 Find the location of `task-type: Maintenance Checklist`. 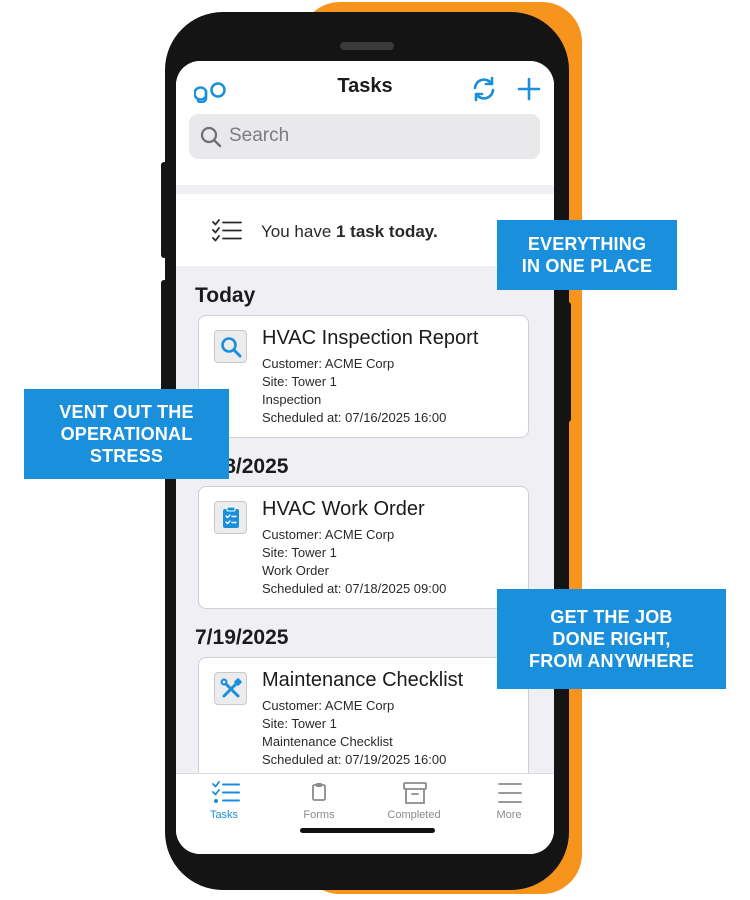

task-type: Maintenance Checklist is located at coordinates (327, 741).